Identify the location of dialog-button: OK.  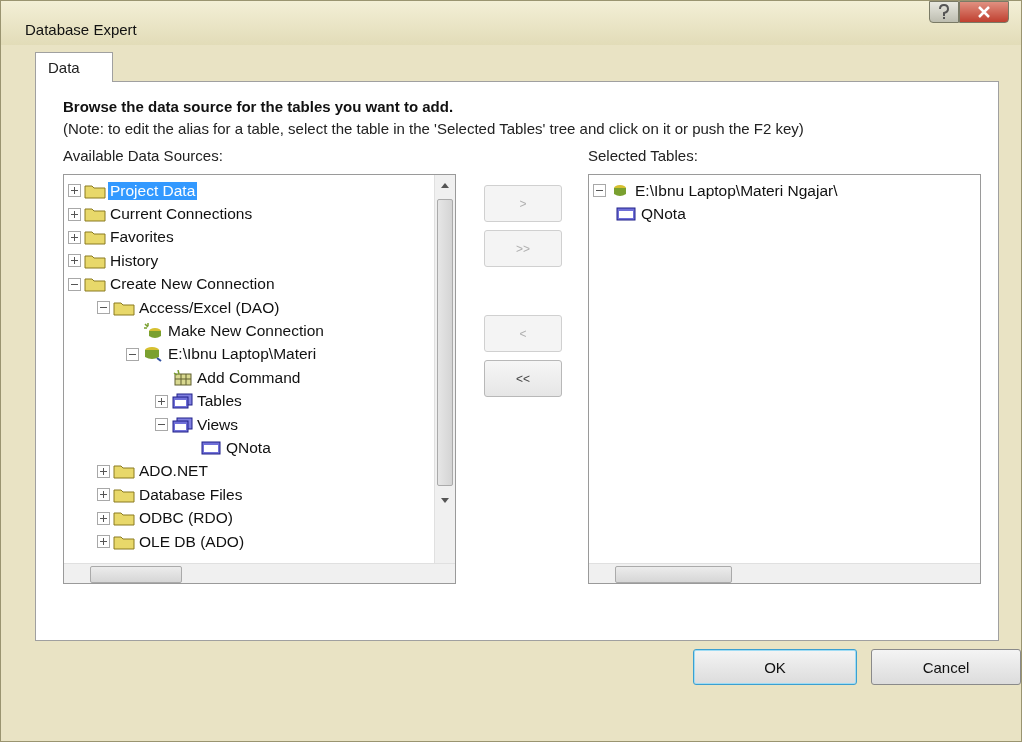
(775, 667).